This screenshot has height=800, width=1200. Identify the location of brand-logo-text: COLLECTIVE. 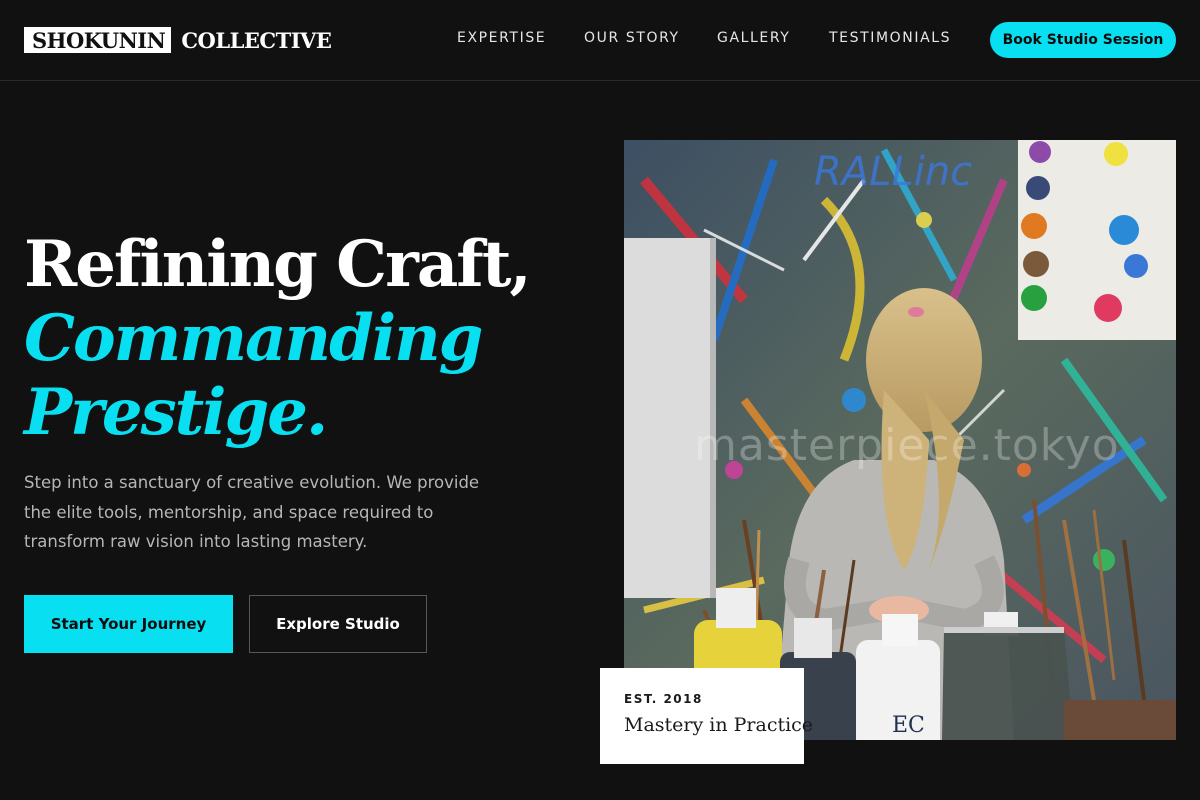
(256, 40).